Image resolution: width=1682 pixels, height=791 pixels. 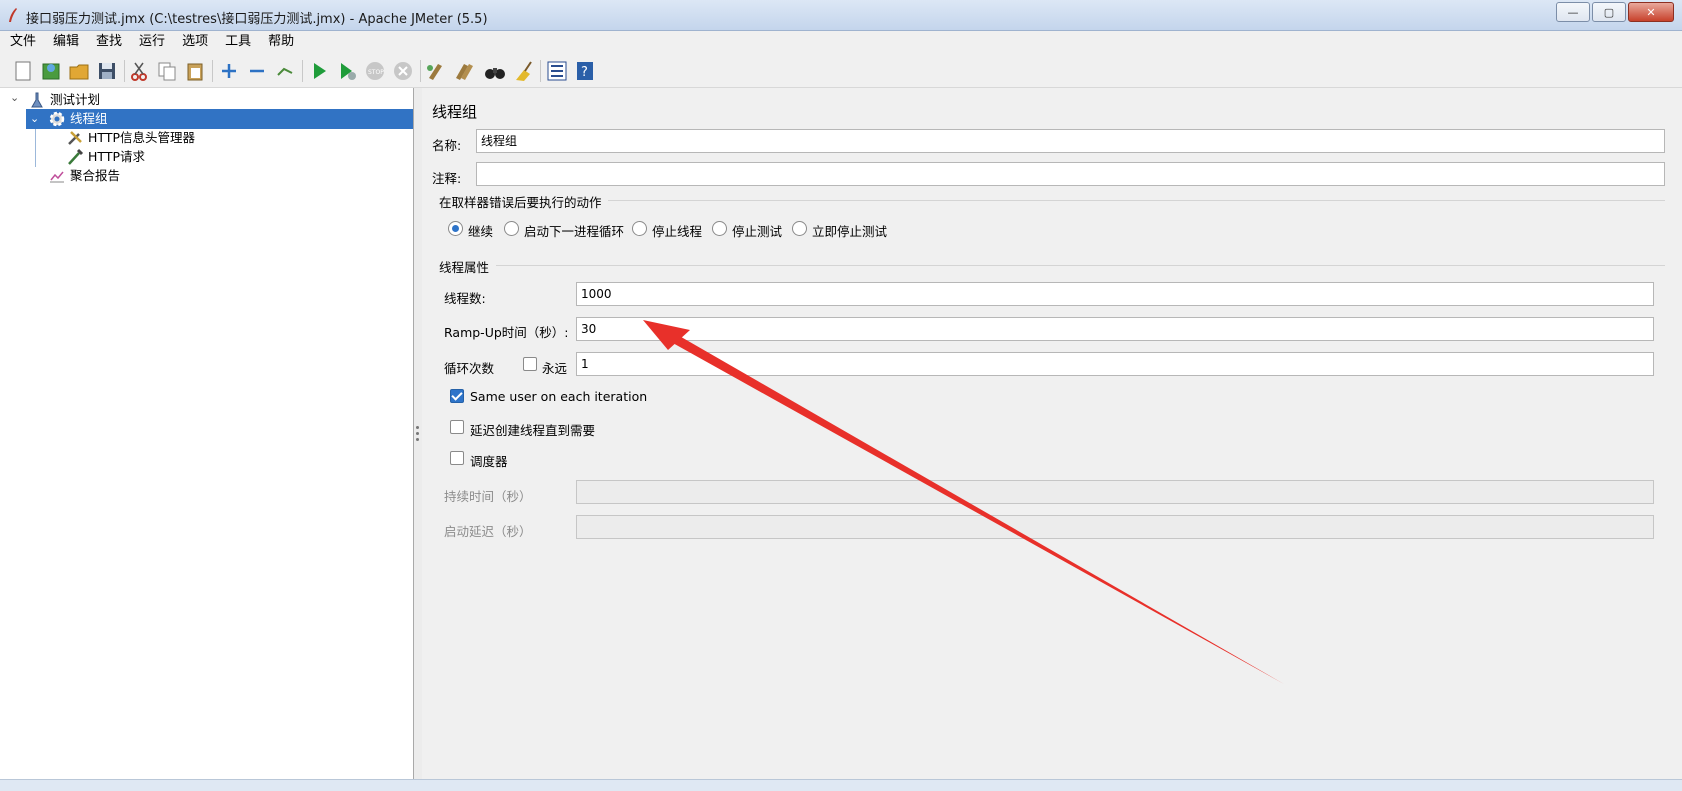 I want to click on menu-run: 运行, so click(x=150, y=42).